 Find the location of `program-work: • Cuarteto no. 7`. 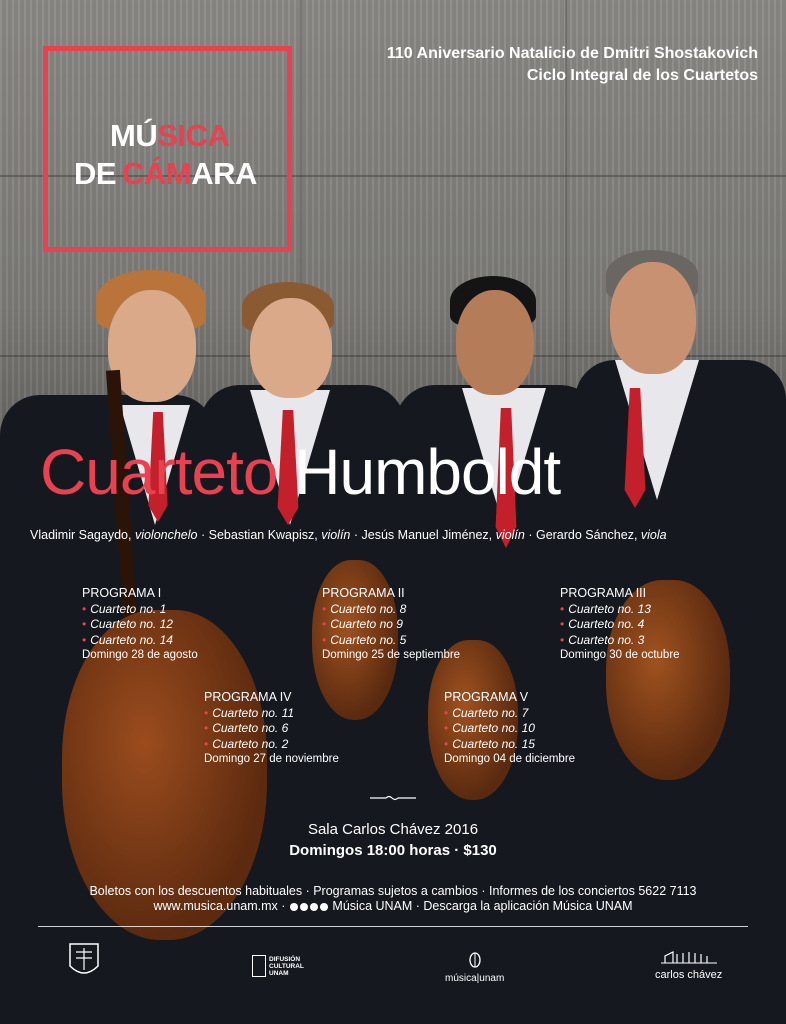

program-work: • Cuarteto no. 7 is located at coordinates (486, 712).